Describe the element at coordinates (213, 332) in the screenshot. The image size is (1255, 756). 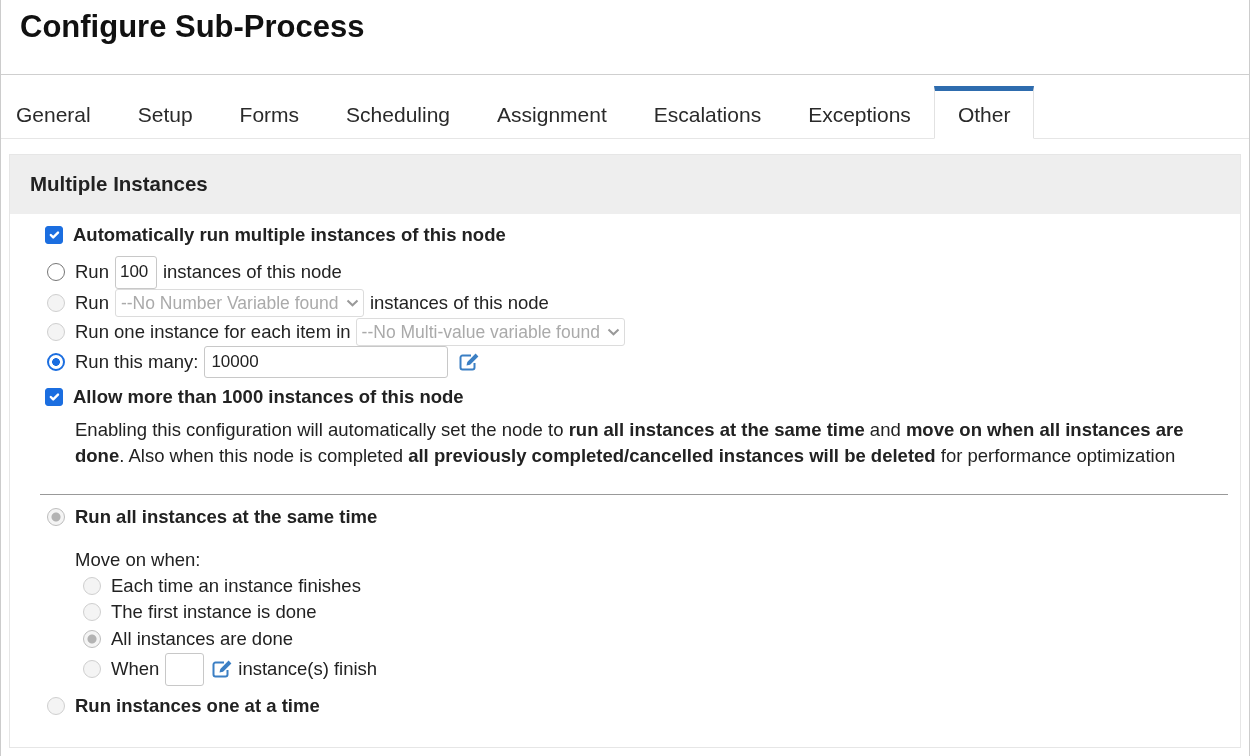
I see `option-label: Run one instance for each item in` at that location.